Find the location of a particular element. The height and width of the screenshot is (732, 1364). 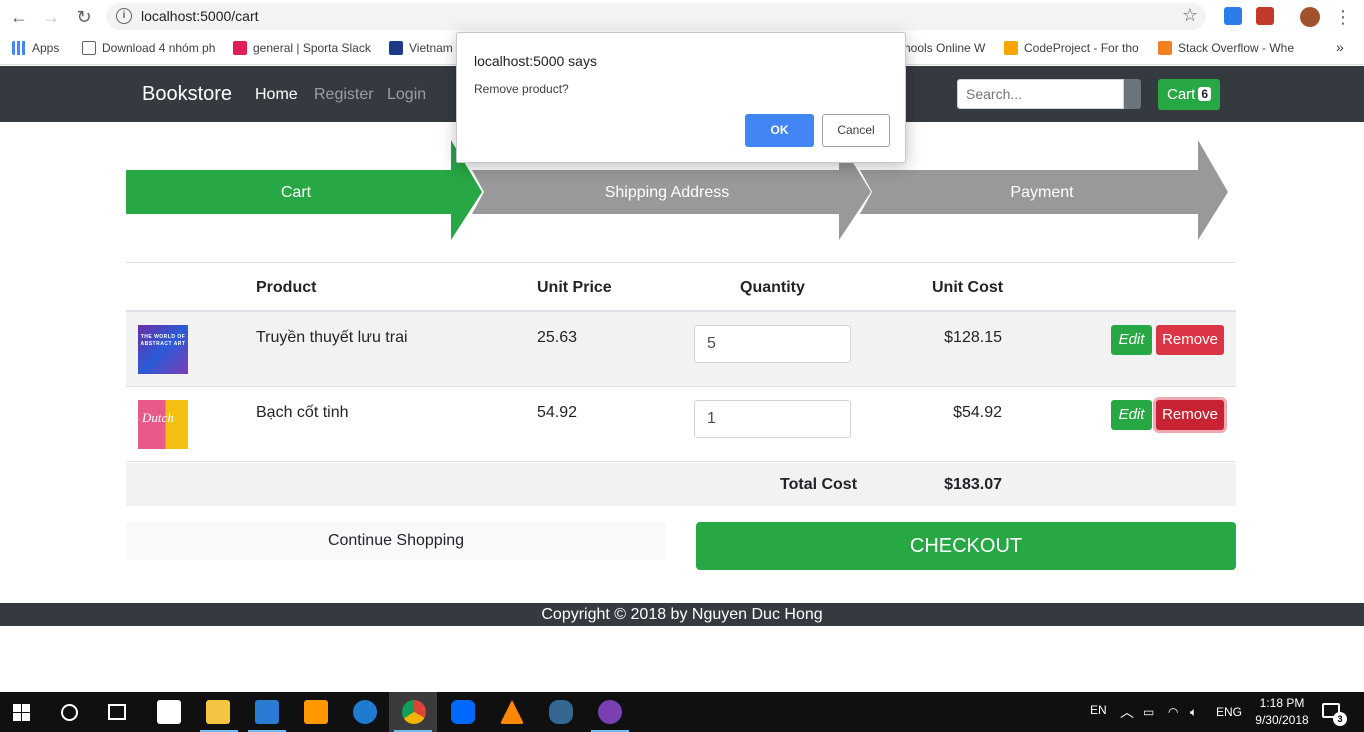

info-icon: i is located at coordinates (124, 16).